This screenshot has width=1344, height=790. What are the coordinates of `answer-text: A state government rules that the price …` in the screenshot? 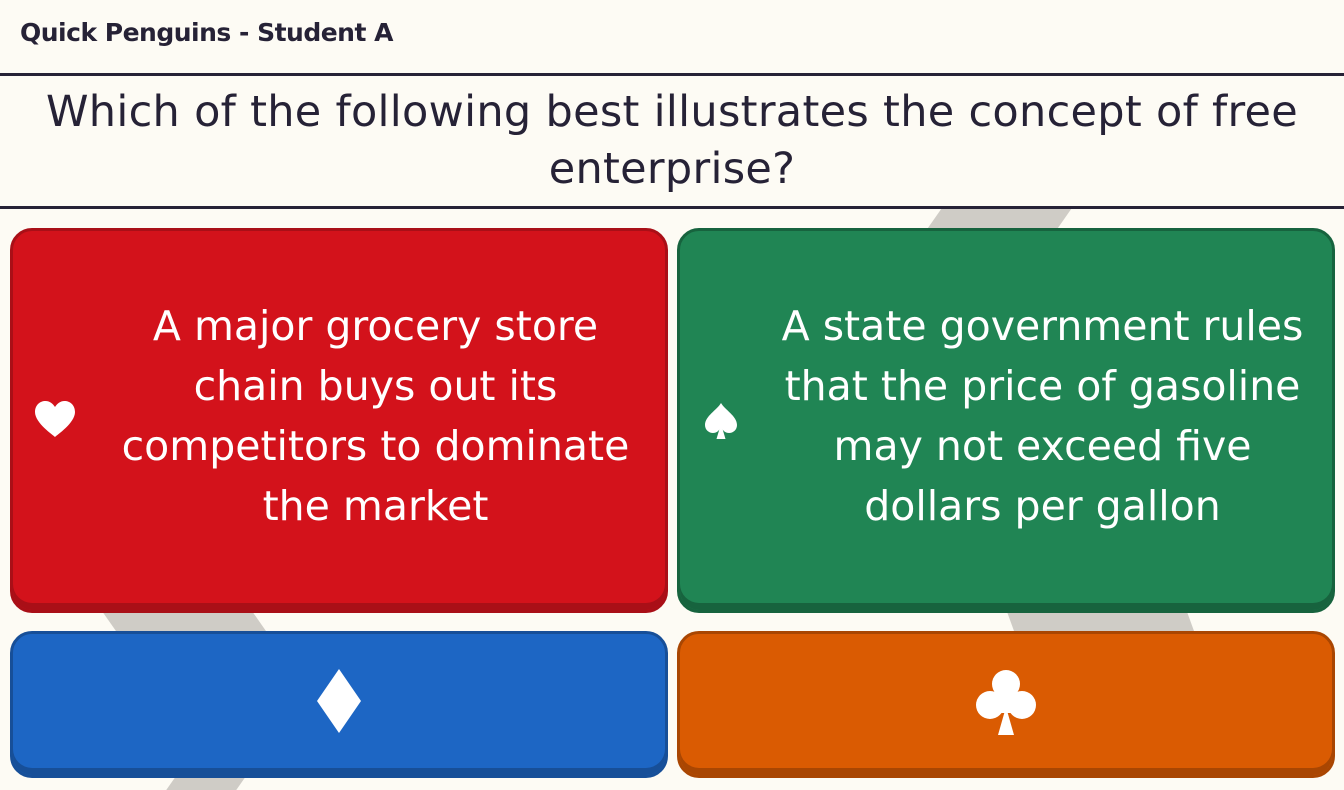 It's located at (1042, 416).